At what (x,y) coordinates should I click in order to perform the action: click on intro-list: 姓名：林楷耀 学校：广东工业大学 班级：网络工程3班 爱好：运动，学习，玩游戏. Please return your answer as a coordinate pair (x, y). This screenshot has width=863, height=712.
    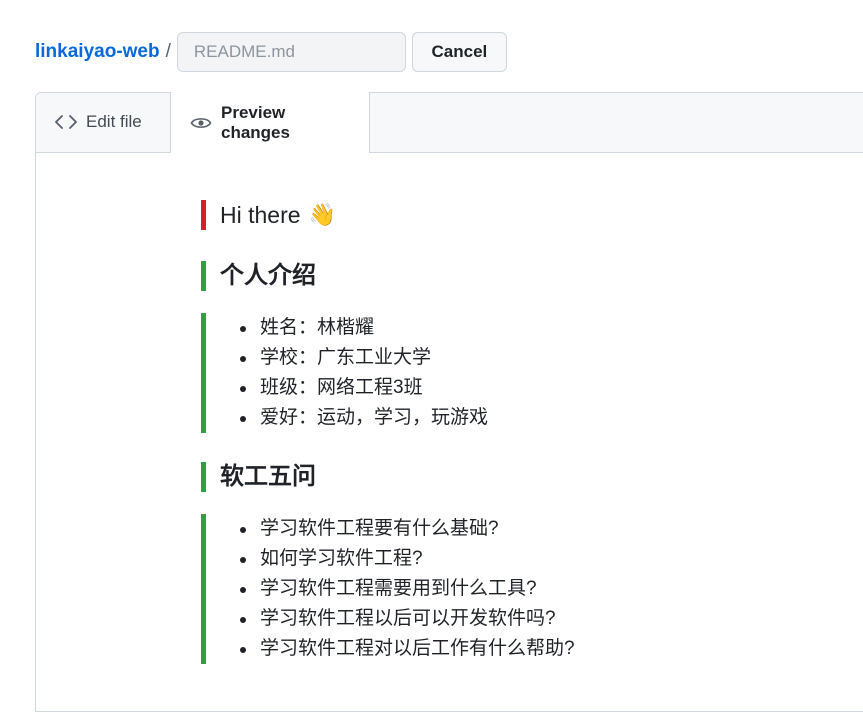
    Looking at the image, I should click on (354, 373).